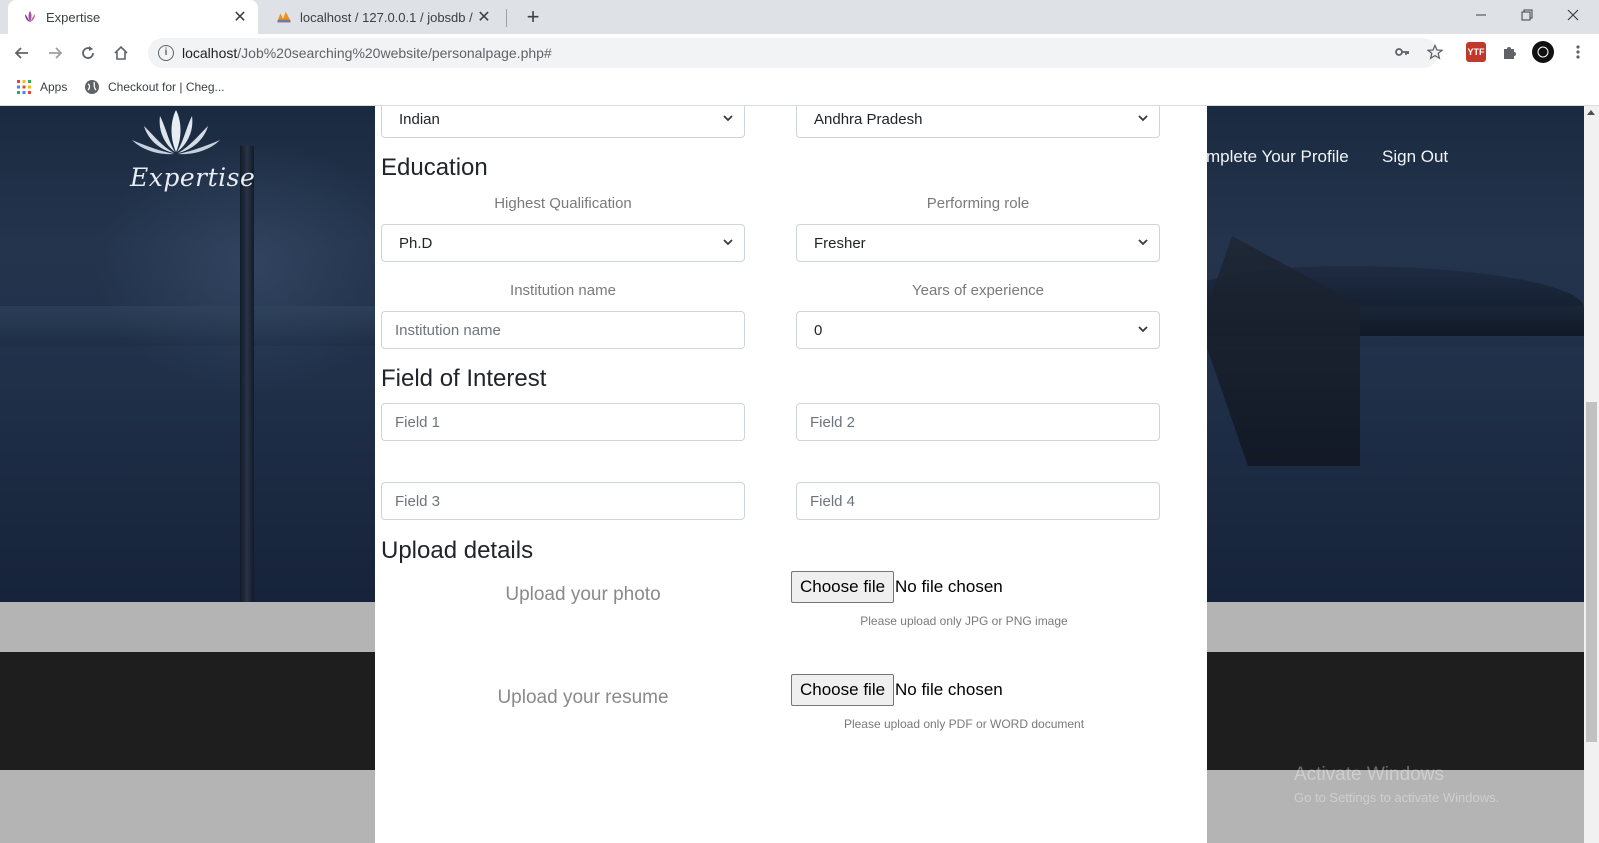  Describe the element at coordinates (563, 290) in the screenshot. I see `institution-name-label: Institution name` at that location.